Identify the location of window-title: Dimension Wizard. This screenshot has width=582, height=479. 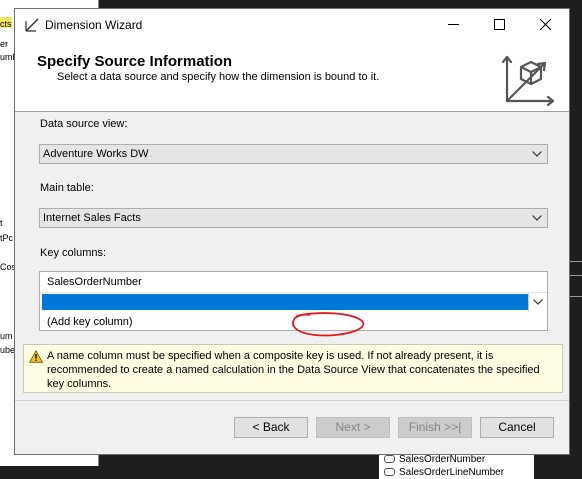
(94, 25).